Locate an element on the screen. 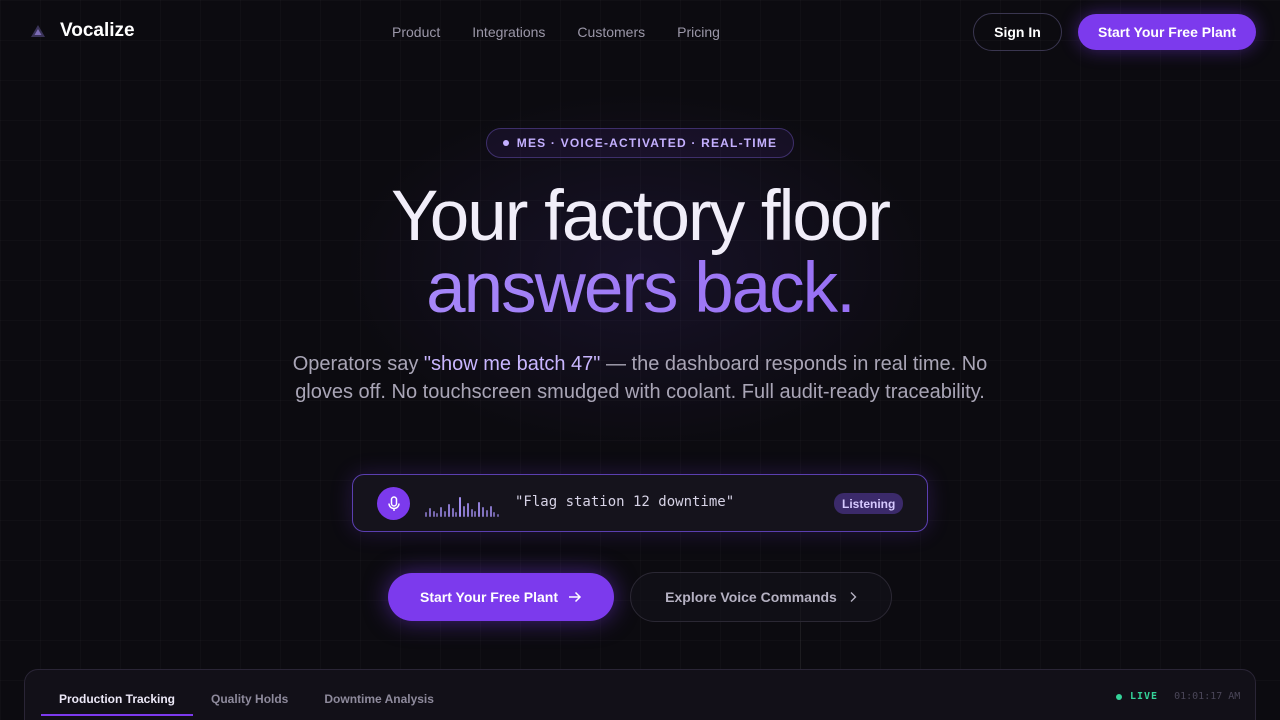 The image size is (1280, 720). start-free-plant-nav-button: Start Your Free Plant is located at coordinates (1167, 32).